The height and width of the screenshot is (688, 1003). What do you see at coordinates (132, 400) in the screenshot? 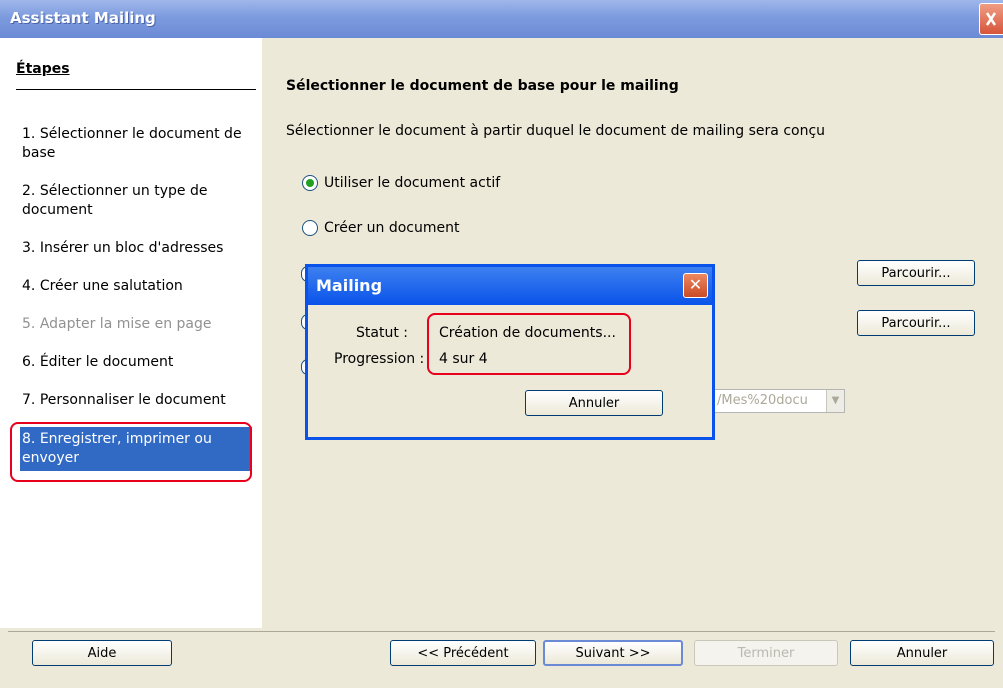
I see `step-label: Personnaliser le document` at bounding box center [132, 400].